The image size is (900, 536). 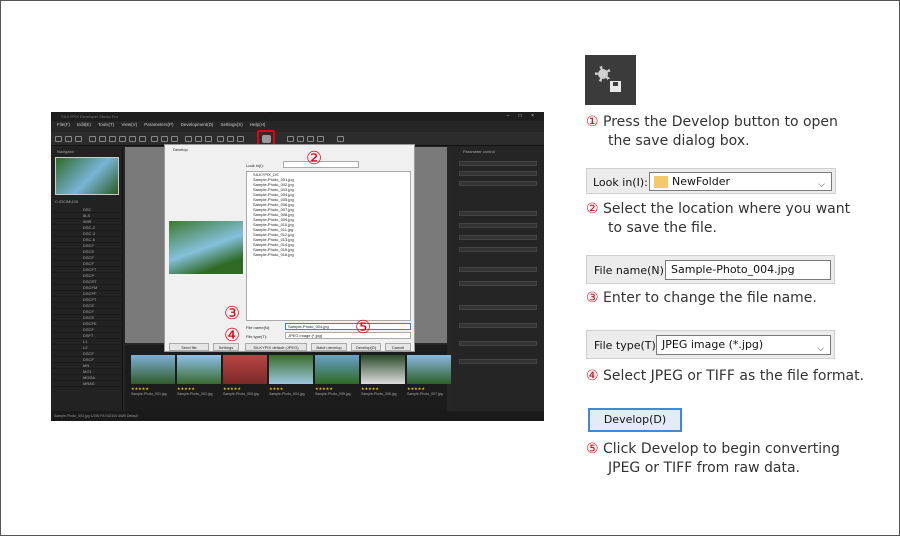 What do you see at coordinates (258, 124) in the screenshot?
I see `menu-help: Help(H)` at bounding box center [258, 124].